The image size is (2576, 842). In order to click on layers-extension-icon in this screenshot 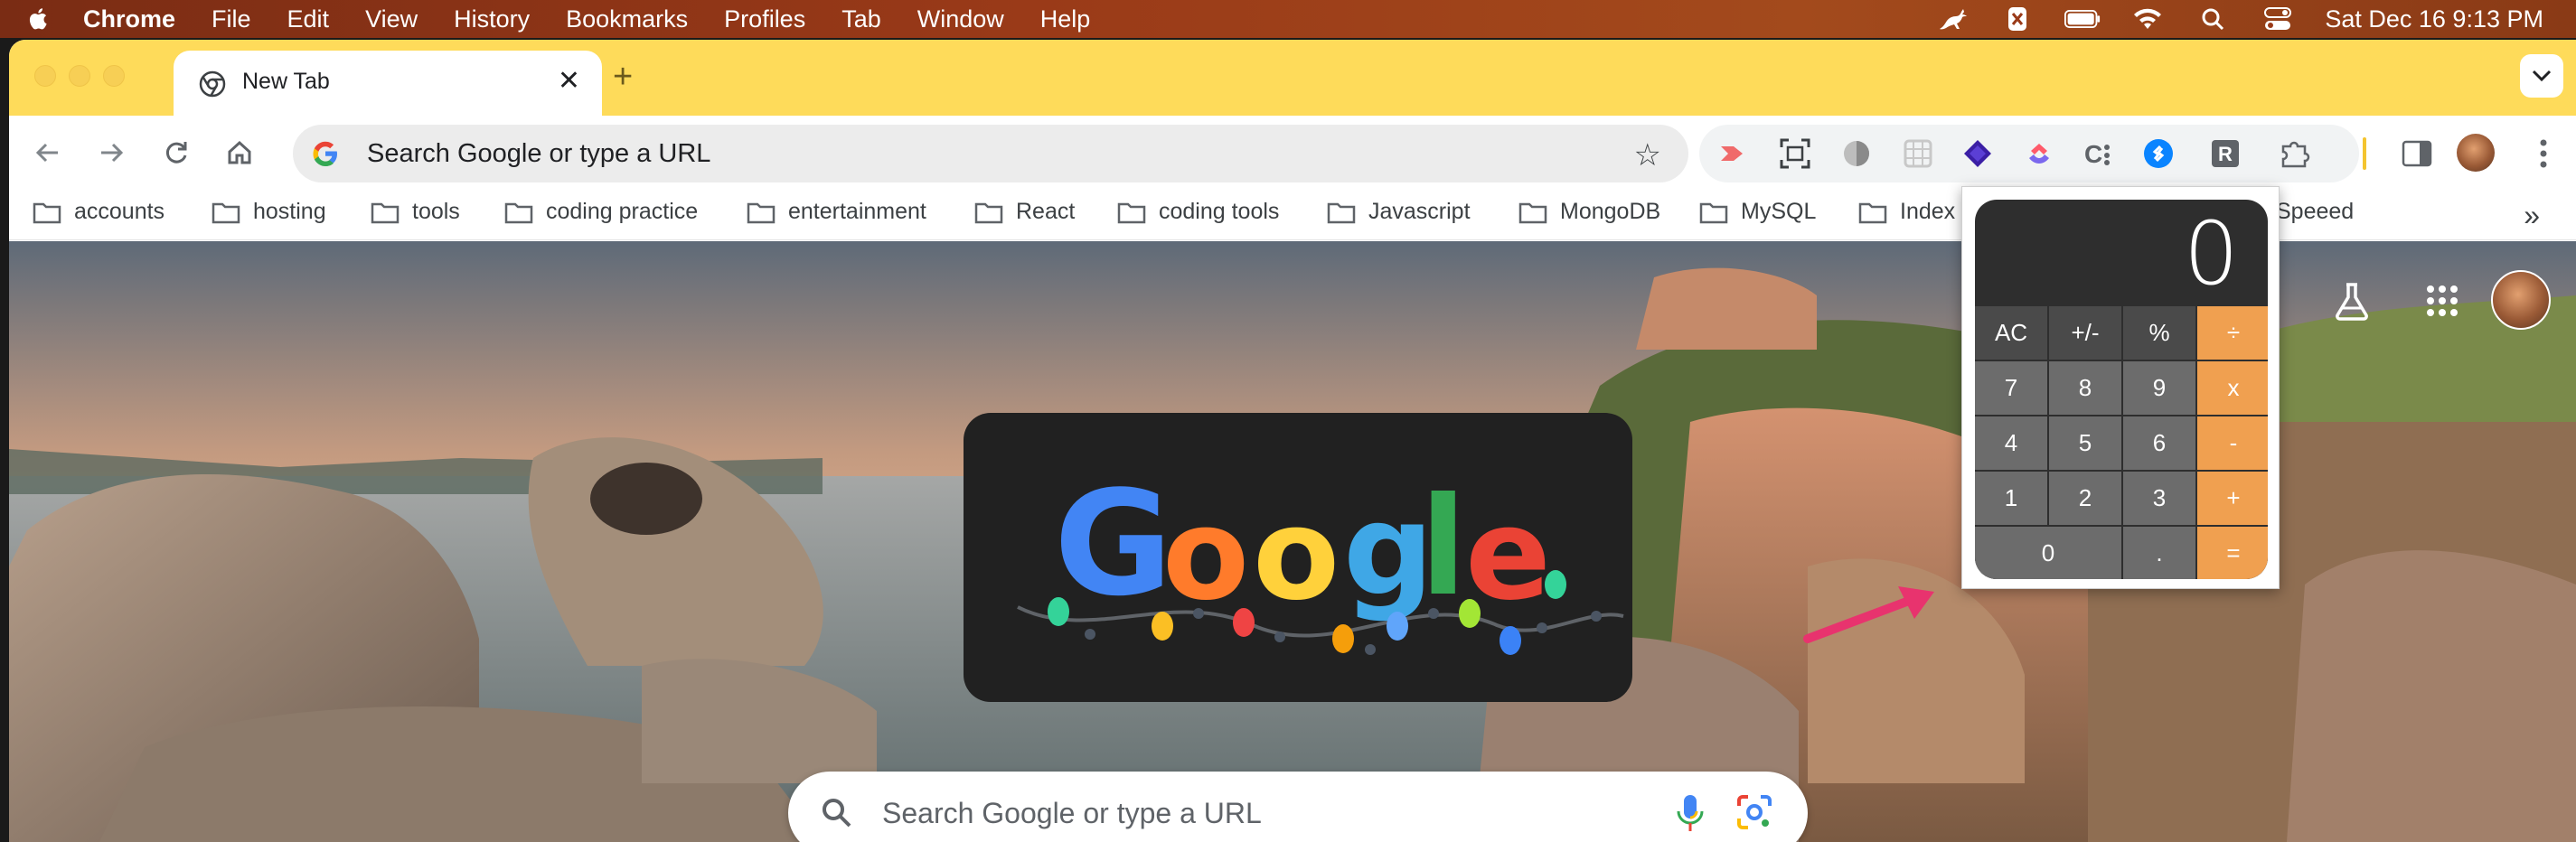, I will do `click(1977, 153)`.